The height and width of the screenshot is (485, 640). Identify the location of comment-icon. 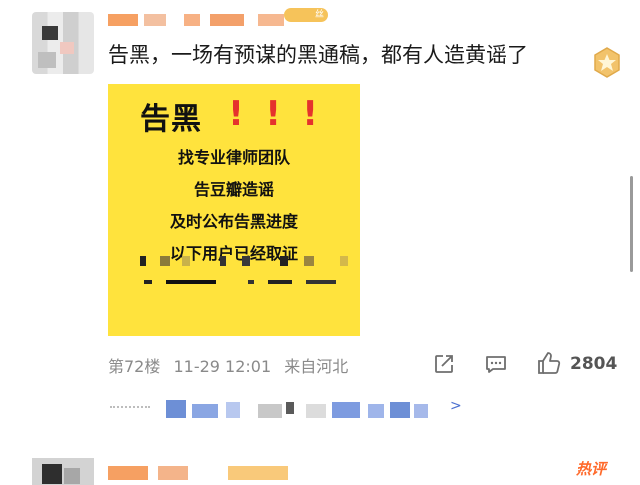
(496, 364).